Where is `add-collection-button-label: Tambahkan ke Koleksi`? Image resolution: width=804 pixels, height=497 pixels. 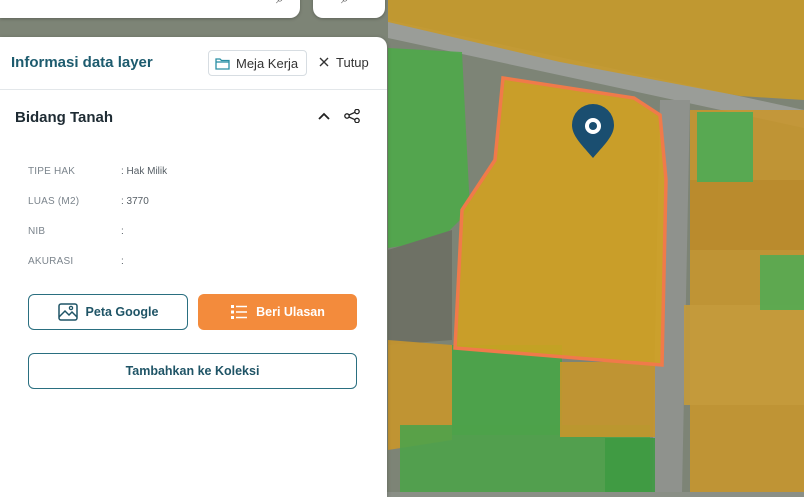 add-collection-button-label: Tambahkan ke Koleksi is located at coordinates (192, 371).